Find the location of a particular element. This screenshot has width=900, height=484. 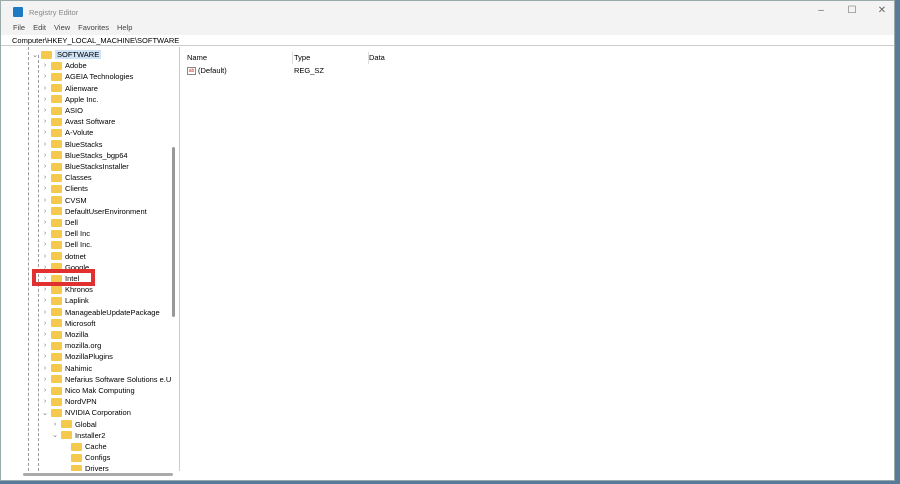

tree-item-label: ManageableUpdatePackage is located at coordinates (112, 312).